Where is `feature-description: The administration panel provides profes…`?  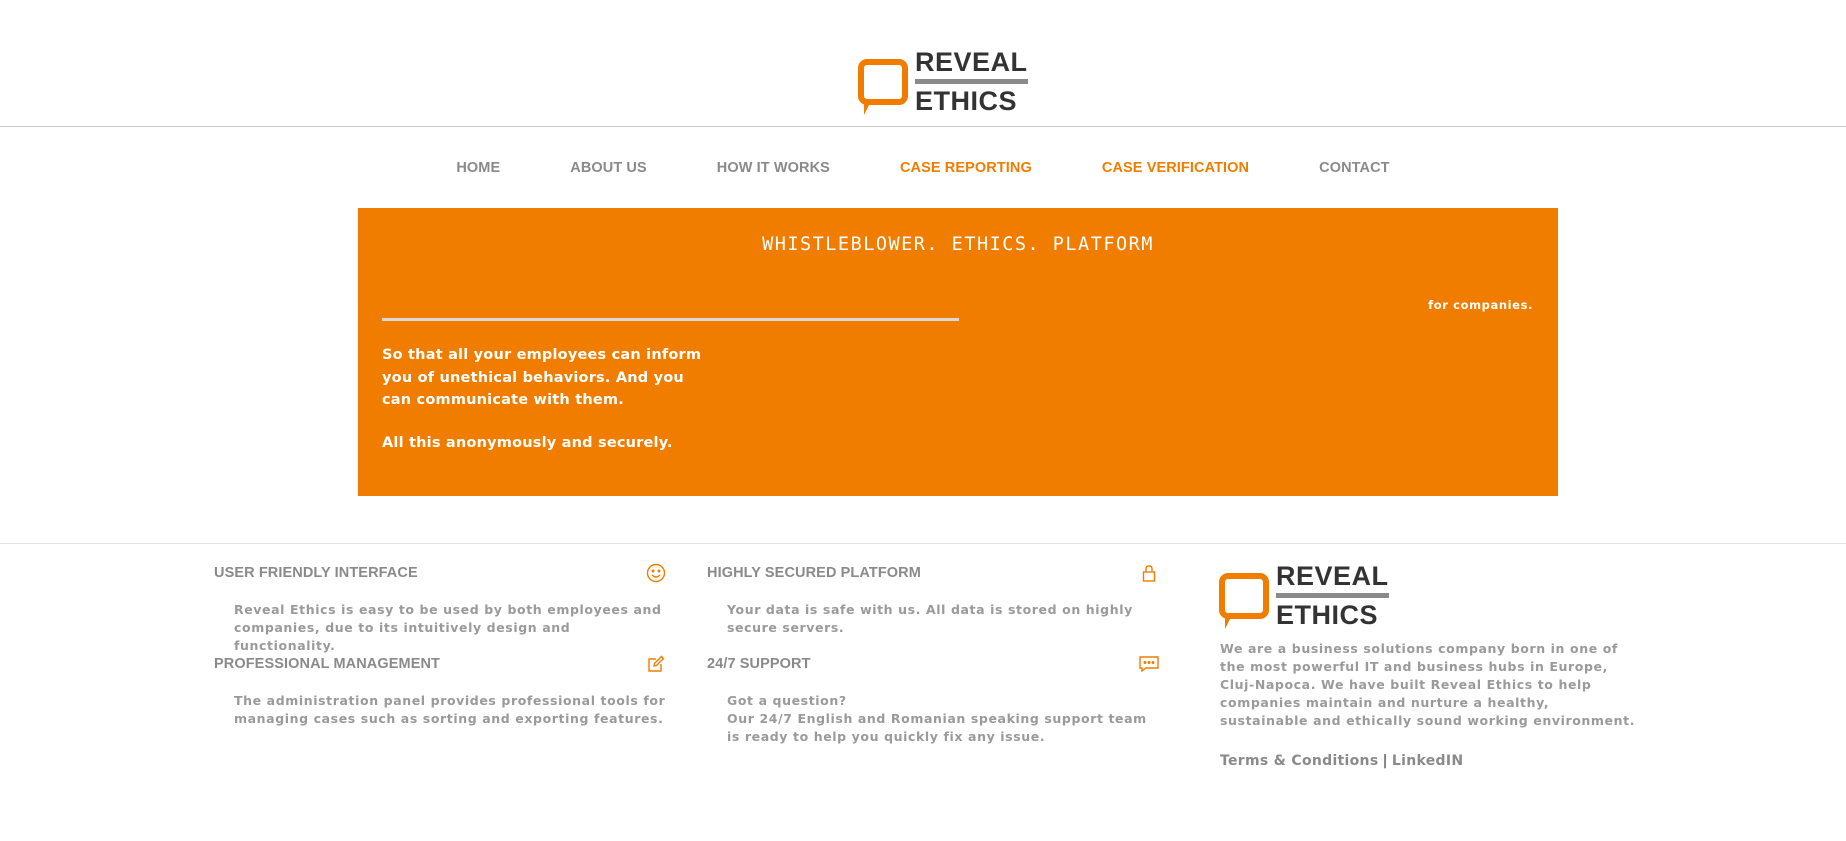 feature-description: The administration panel provides profes… is located at coordinates (450, 709).